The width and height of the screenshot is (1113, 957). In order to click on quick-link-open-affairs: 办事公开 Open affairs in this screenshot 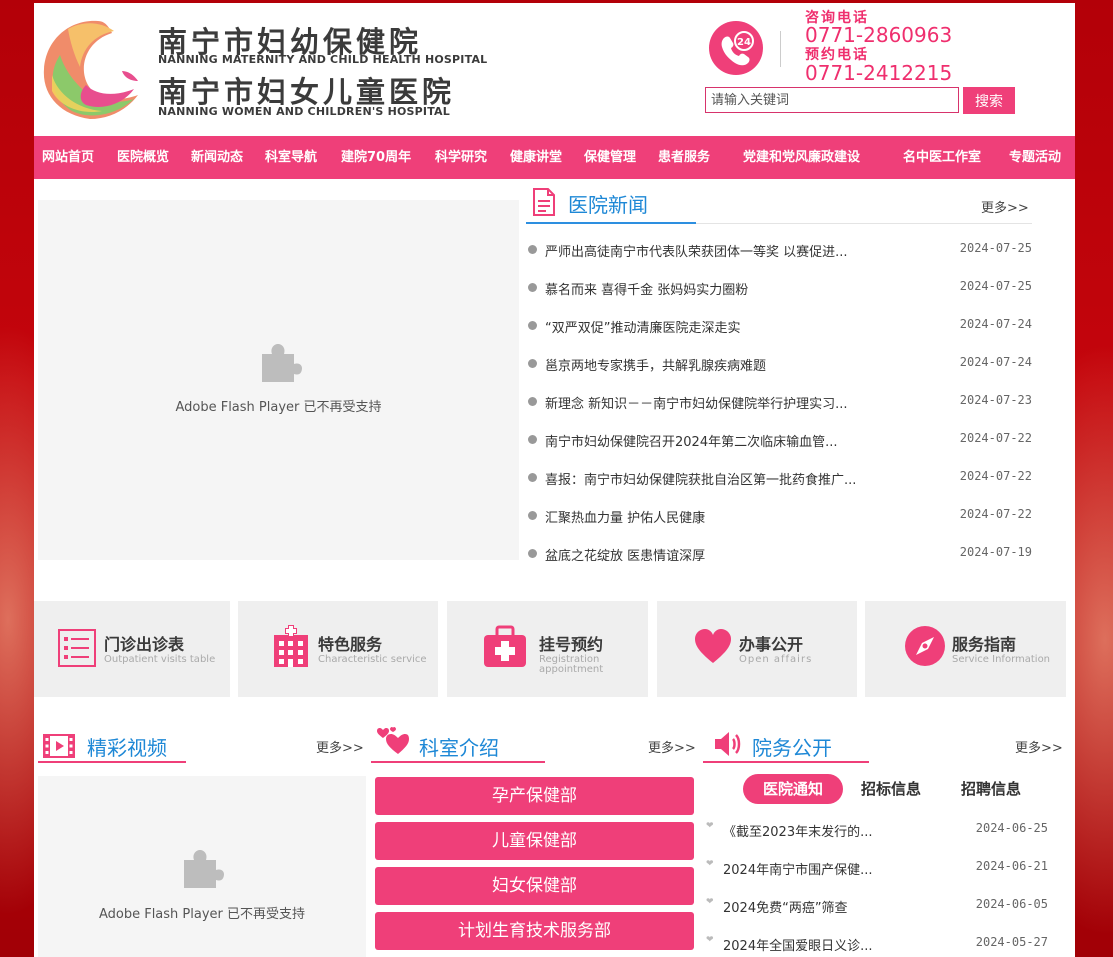, I will do `click(757, 649)`.